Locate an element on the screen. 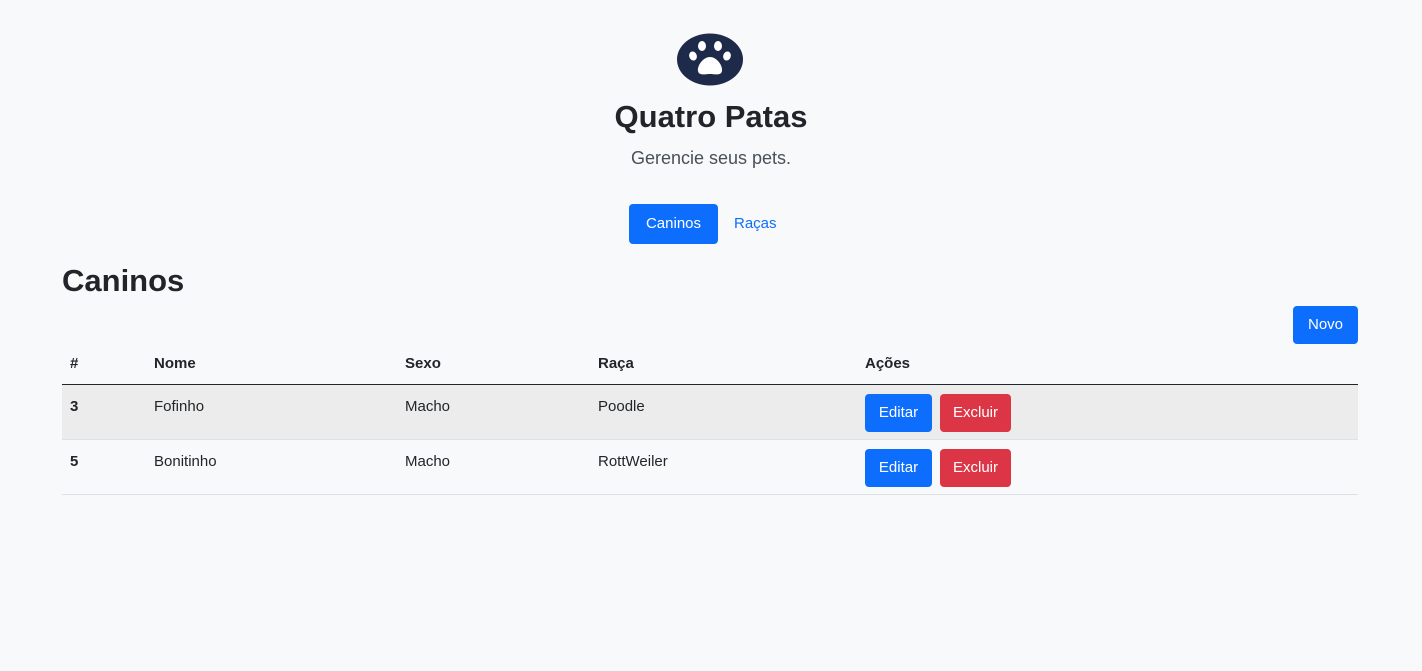 The image size is (1422, 671). row-id: 3 is located at coordinates (104, 412).